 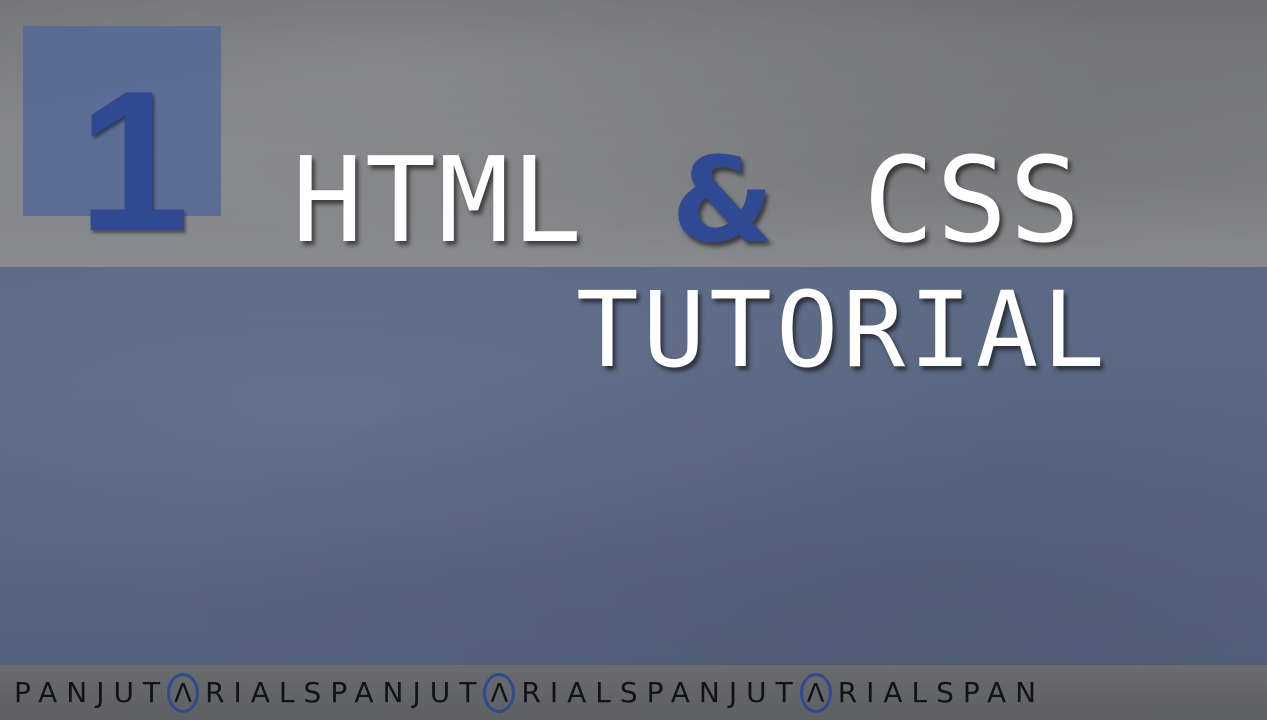 I want to click on brand-segment-3-pre: PANJUT, so click(x=724, y=692).